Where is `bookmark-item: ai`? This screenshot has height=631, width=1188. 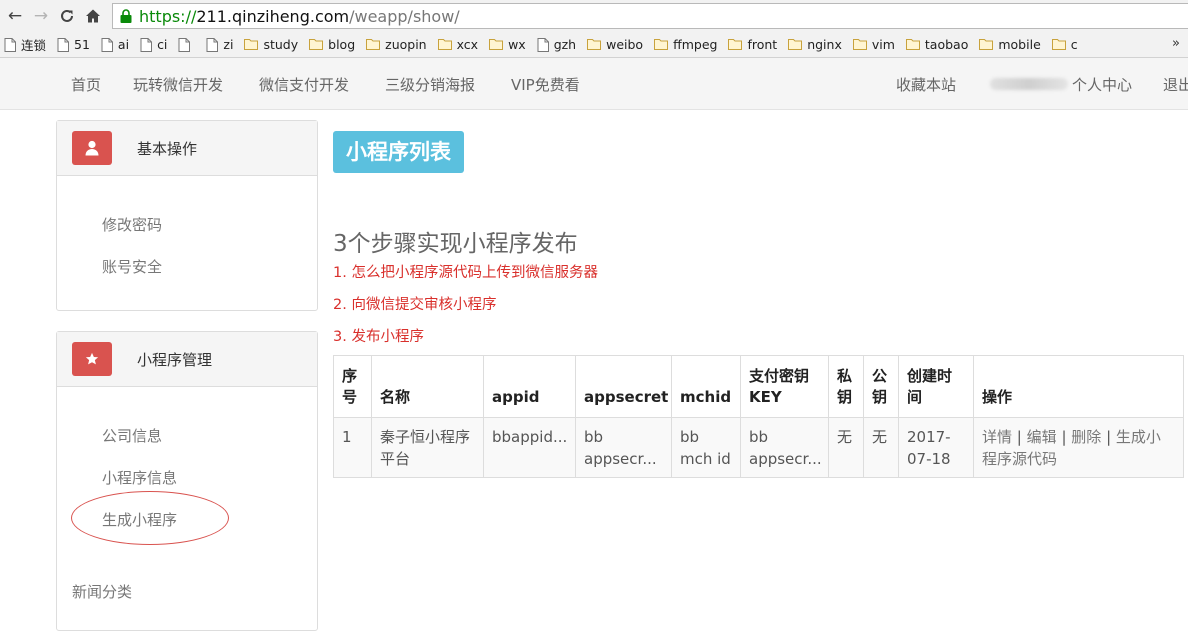
bookmark-item: ai is located at coordinates (115, 44).